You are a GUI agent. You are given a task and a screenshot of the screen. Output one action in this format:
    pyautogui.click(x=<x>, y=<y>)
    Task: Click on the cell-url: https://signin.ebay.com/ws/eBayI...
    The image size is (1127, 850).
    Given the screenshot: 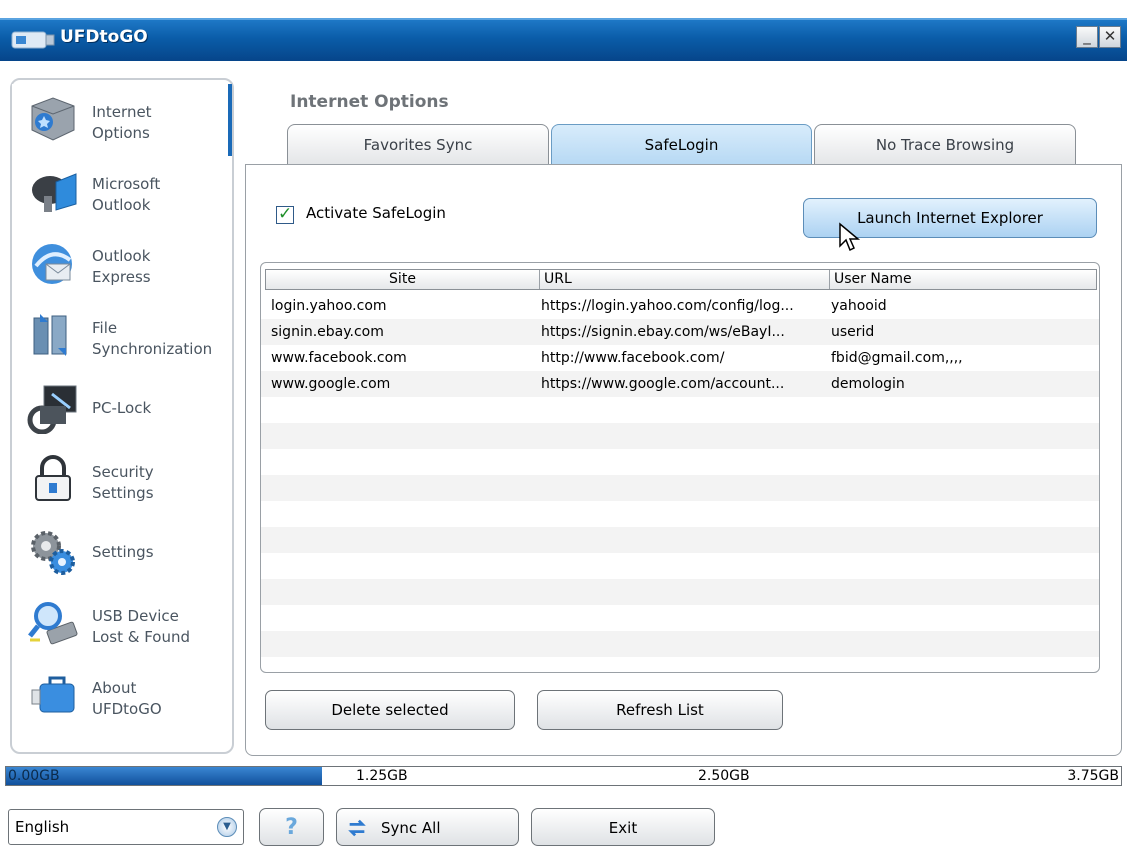 What is the action you would take?
    pyautogui.click(x=663, y=332)
    